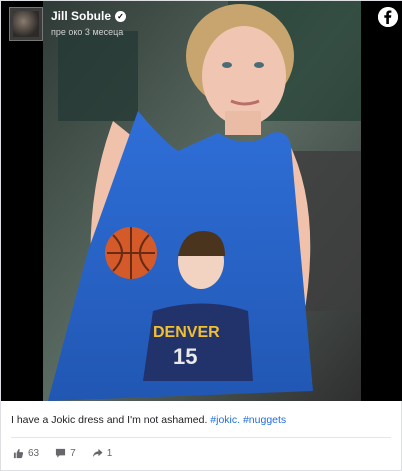 The height and width of the screenshot is (471, 402). I want to click on shares-stat: 1, so click(102, 453).